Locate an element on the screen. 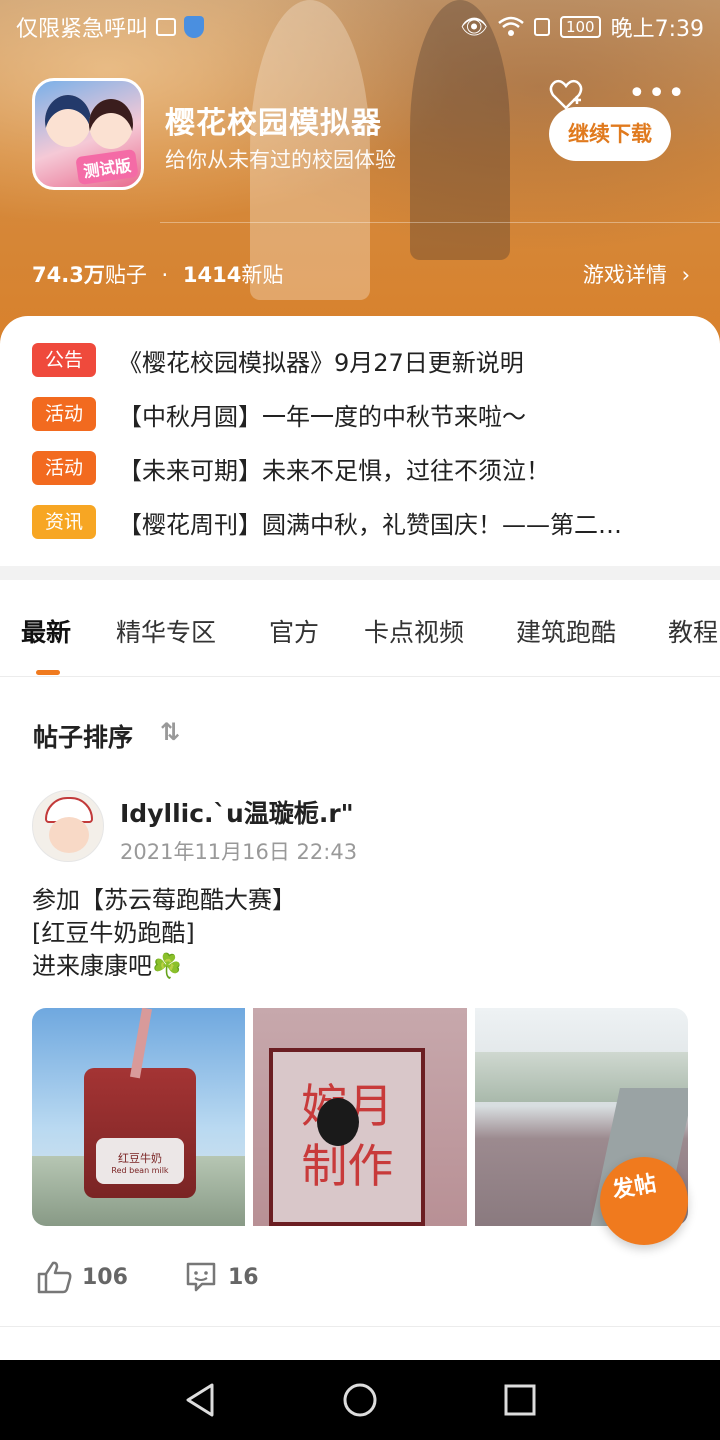 The image size is (720, 1440). tab-building-parkour: 建筑跑酷 is located at coordinates (566, 631).